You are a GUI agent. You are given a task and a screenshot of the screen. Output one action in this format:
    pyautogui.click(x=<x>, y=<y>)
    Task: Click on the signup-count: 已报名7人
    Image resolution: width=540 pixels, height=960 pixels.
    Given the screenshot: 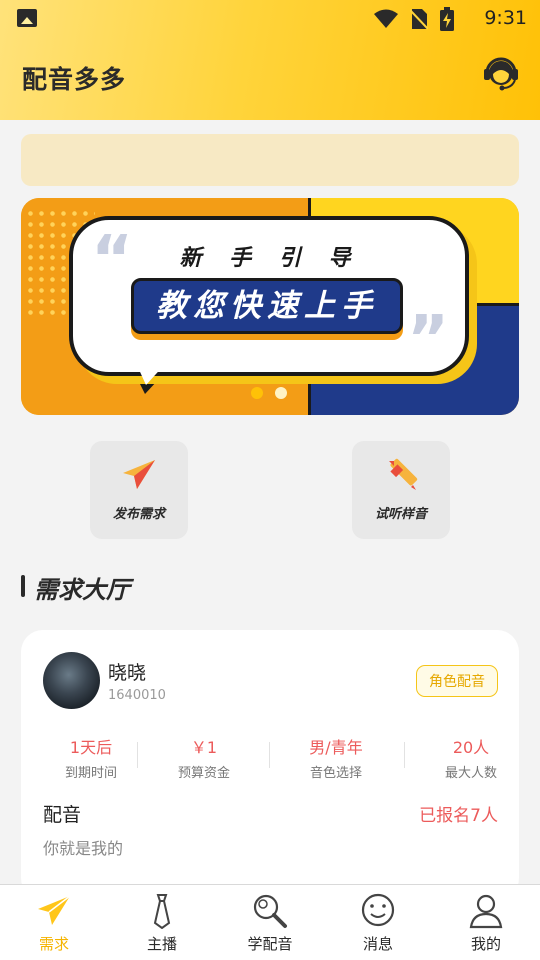 What is the action you would take?
    pyautogui.click(x=458, y=816)
    